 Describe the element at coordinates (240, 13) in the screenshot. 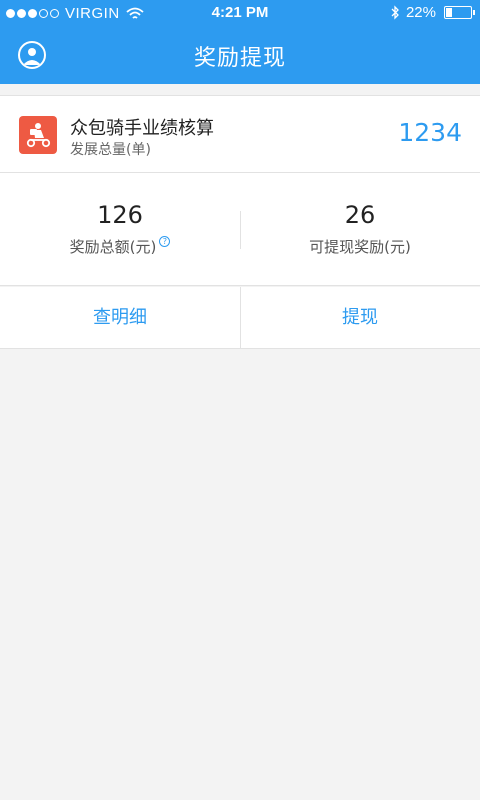

I see `status-bar: VIRGIN 4:21 PM 22%` at that location.